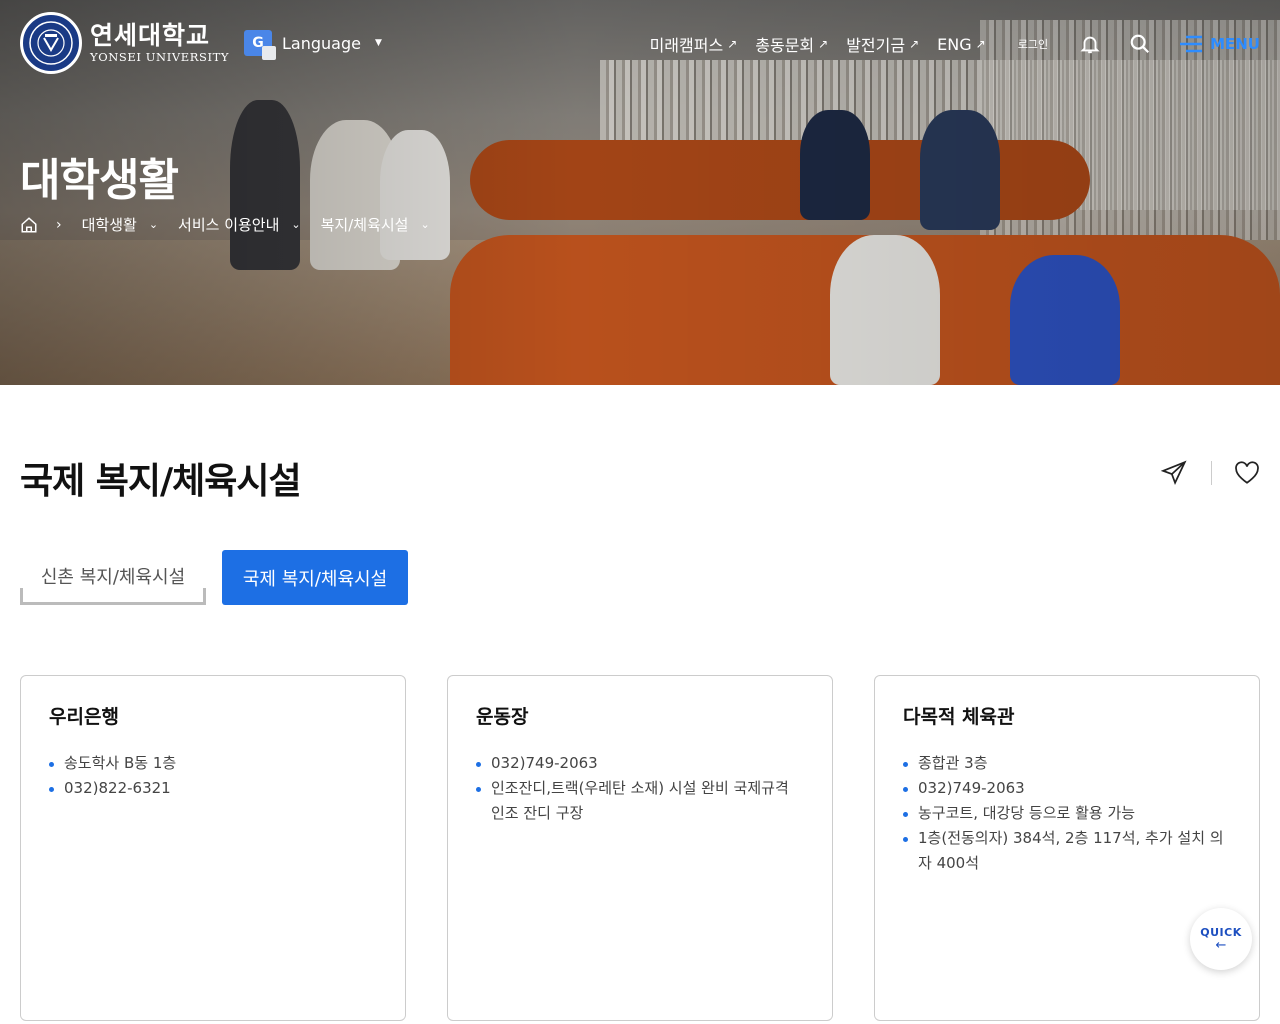 Image resolution: width=1280 pixels, height=1024 pixels. I want to click on nav-link-future-campus: 미래캠퍼스 ↗, so click(694, 44).